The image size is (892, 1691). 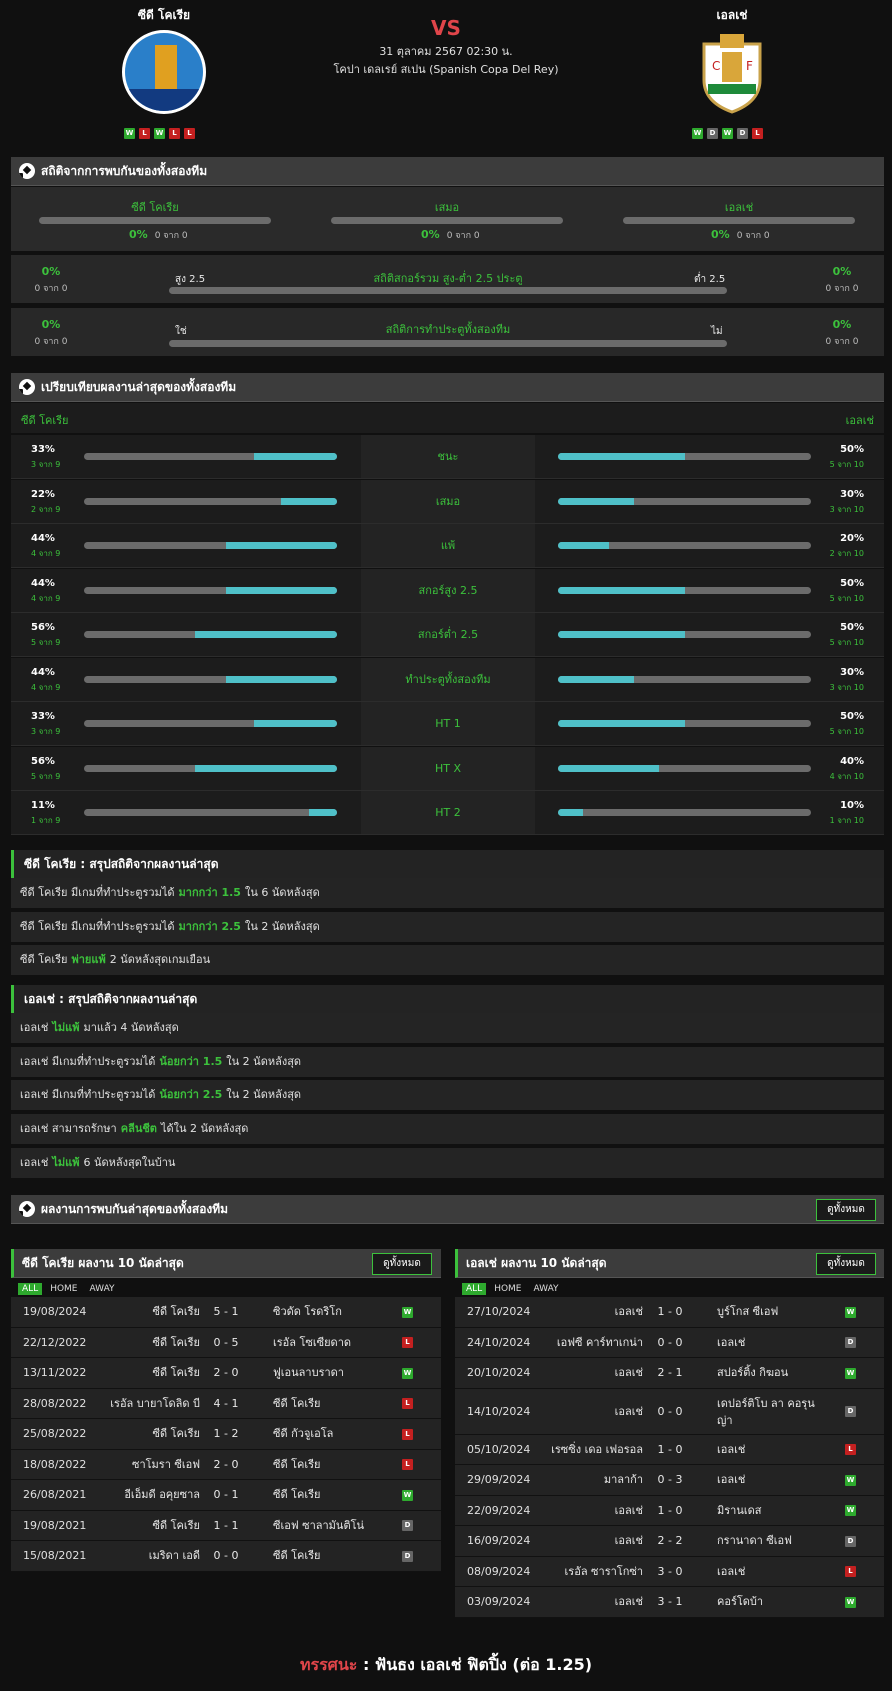 What do you see at coordinates (842, 271) in the screenshot?
I see `ou-right-pct: 0%` at bounding box center [842, 271].